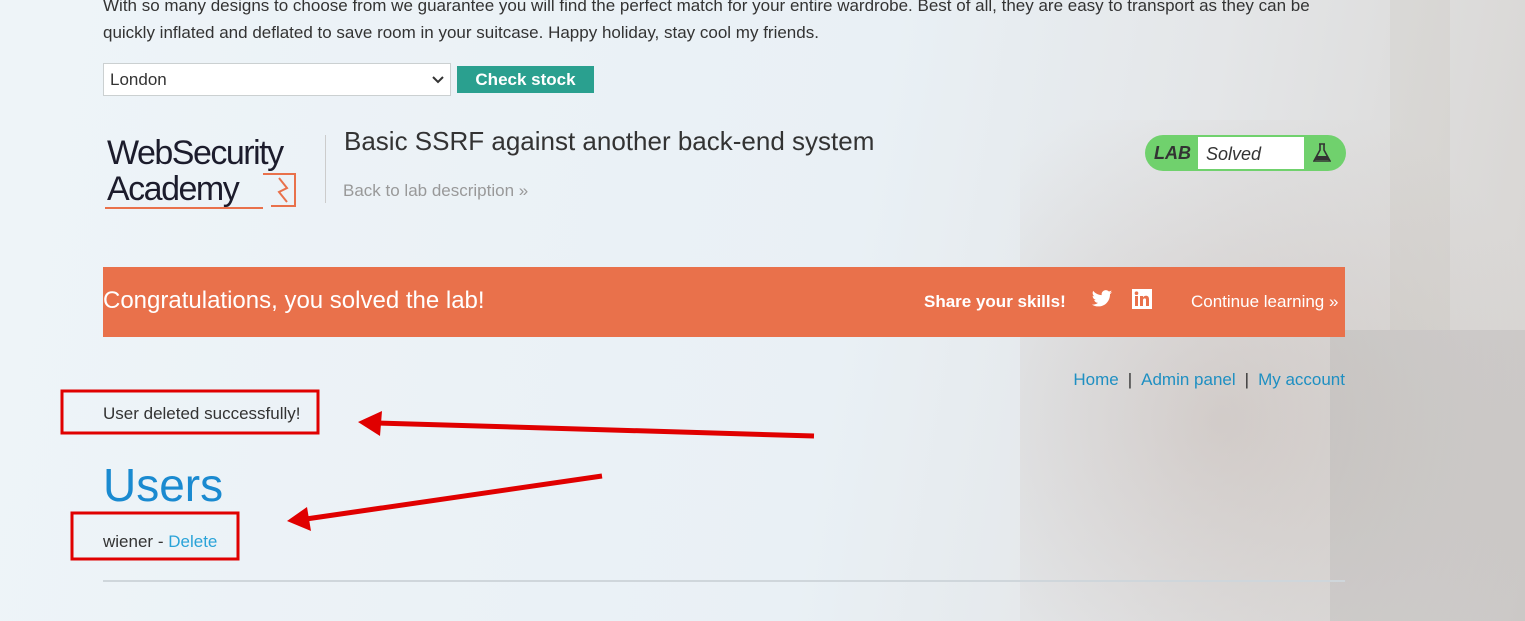 This screenshot has width=1525, height=621. I want to click on annotation-arrow-user-head, so click(299, 519).